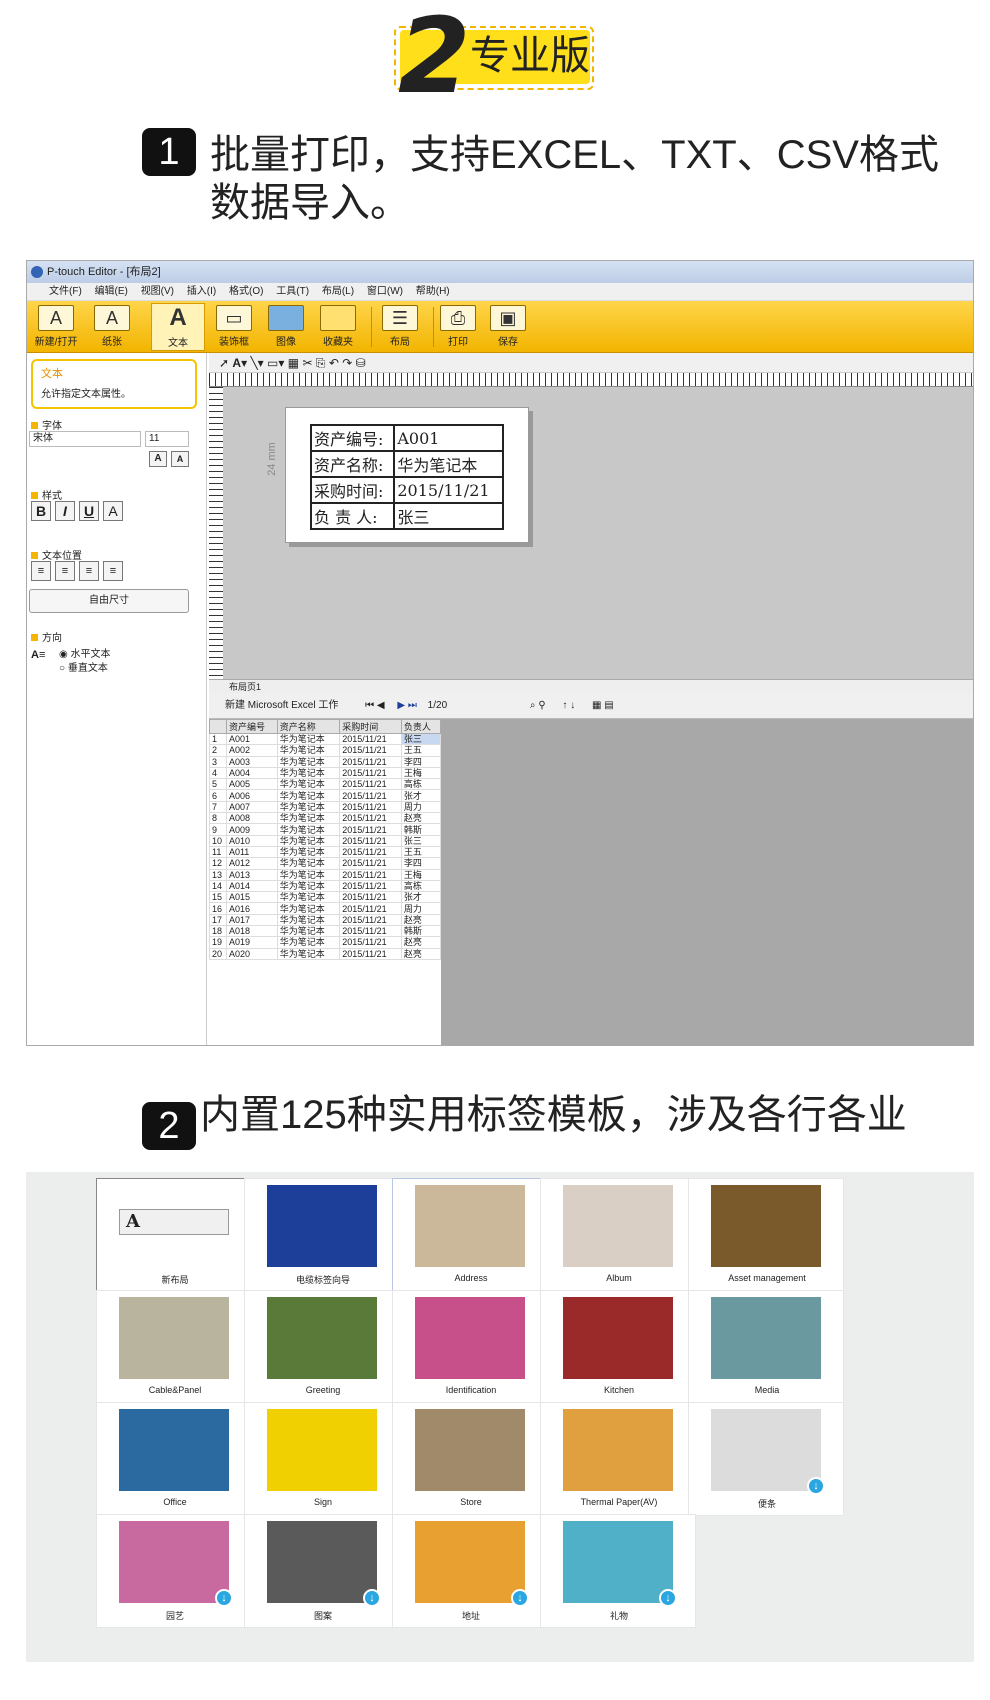 This screenshot has height=1700, width=990. Describe the element at coordinates (292, 291) in the screenshot. I see `menu-tools: 工具(T)` at that location.